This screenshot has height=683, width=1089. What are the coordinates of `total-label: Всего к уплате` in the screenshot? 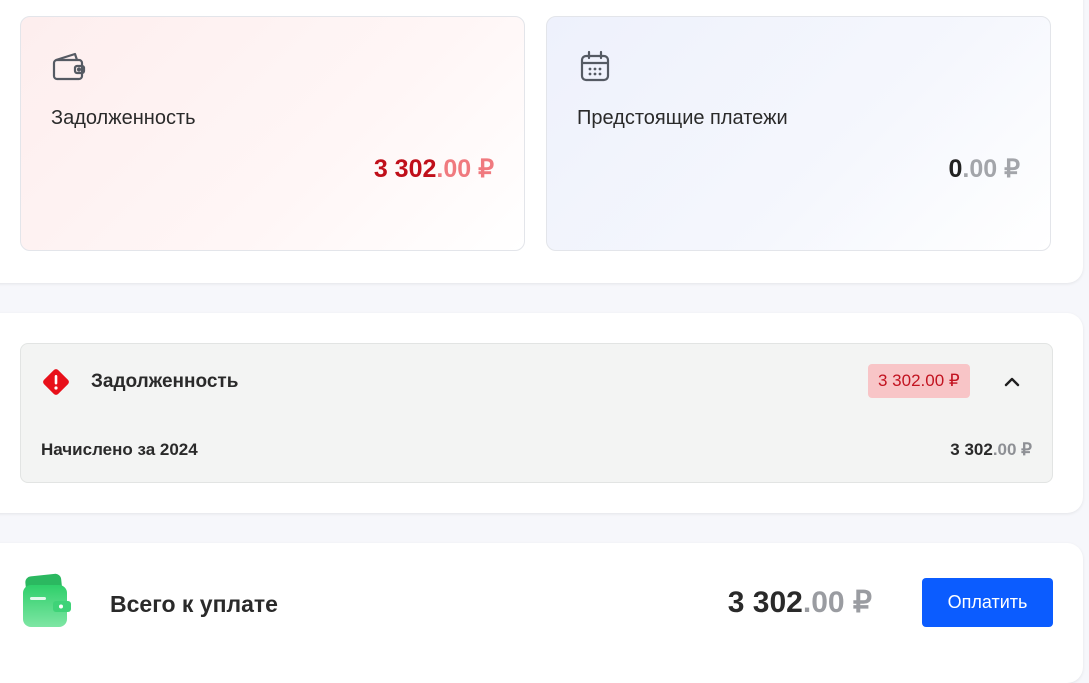 It's located at (194, 604).